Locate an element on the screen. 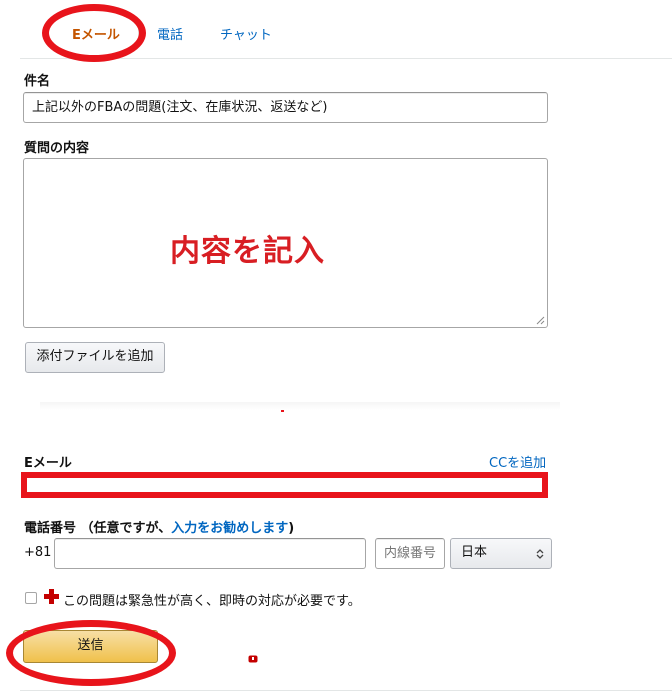 The image size is (672, 698). extension-placeholder: 内線番号 is located at coordinates (410, 553).